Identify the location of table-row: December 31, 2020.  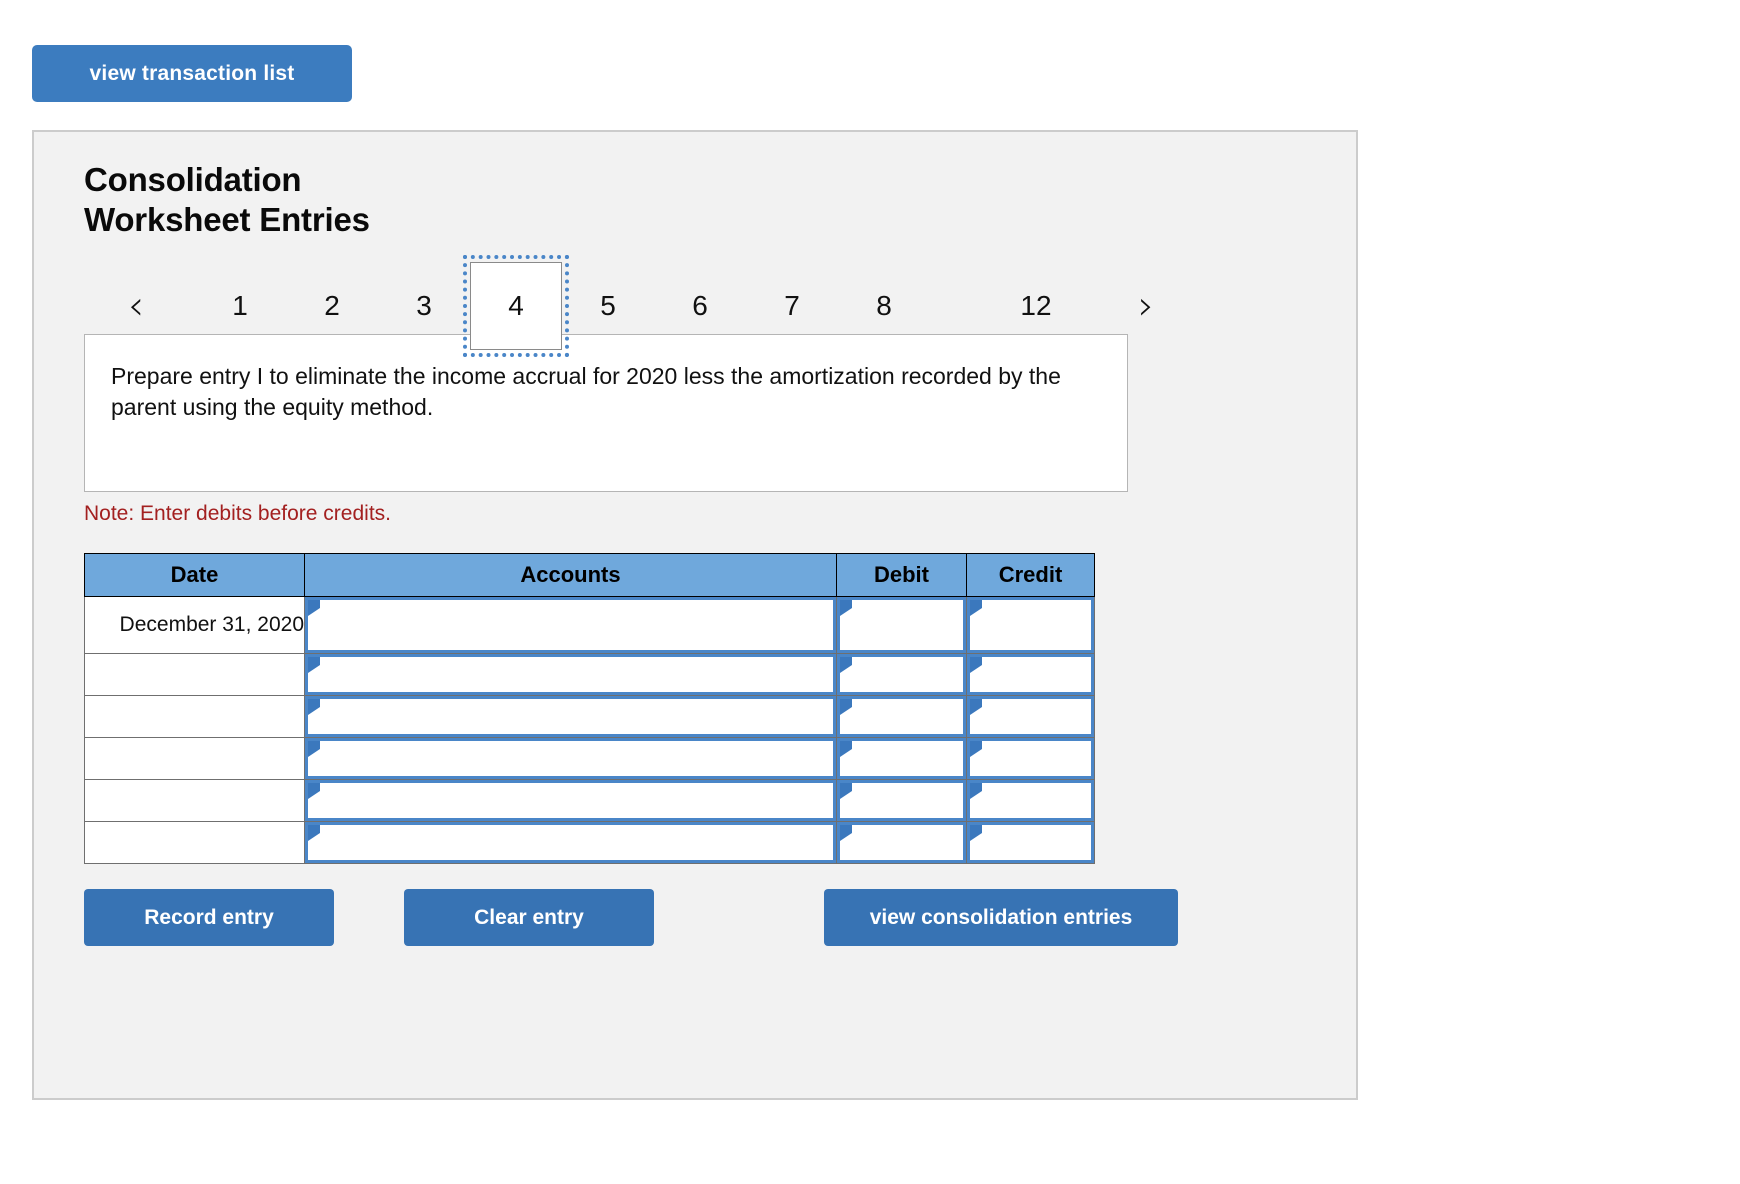
(589, 625).